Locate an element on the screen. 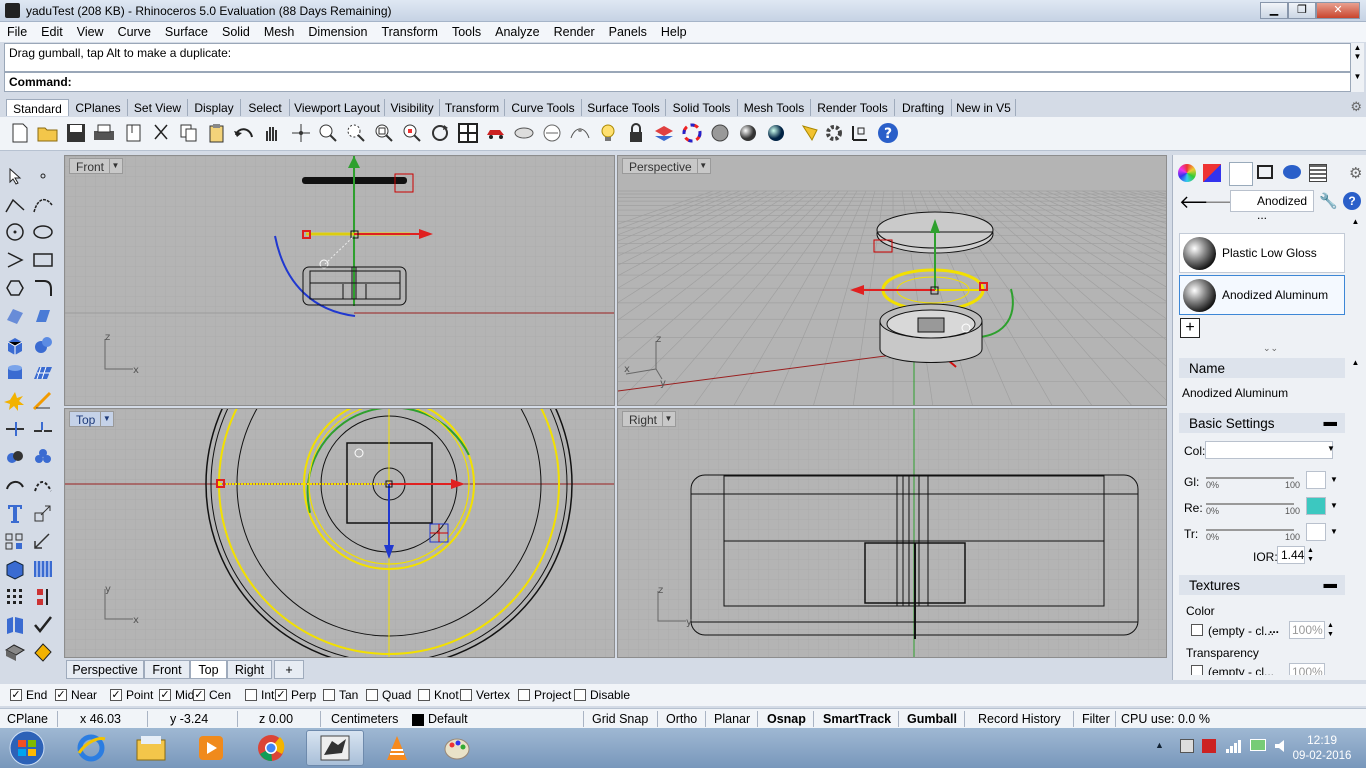  basic-settings-header: Basic Settings ▬ is located at coordinates (1262, 423).